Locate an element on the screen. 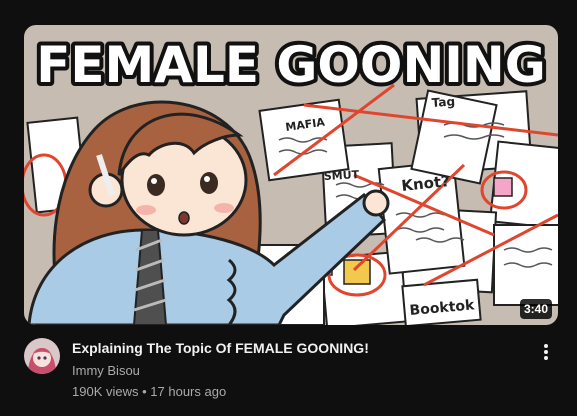 The height and width of the screenshot is (416, 577). character-pointing-hand is located at coordinates (376, 203).